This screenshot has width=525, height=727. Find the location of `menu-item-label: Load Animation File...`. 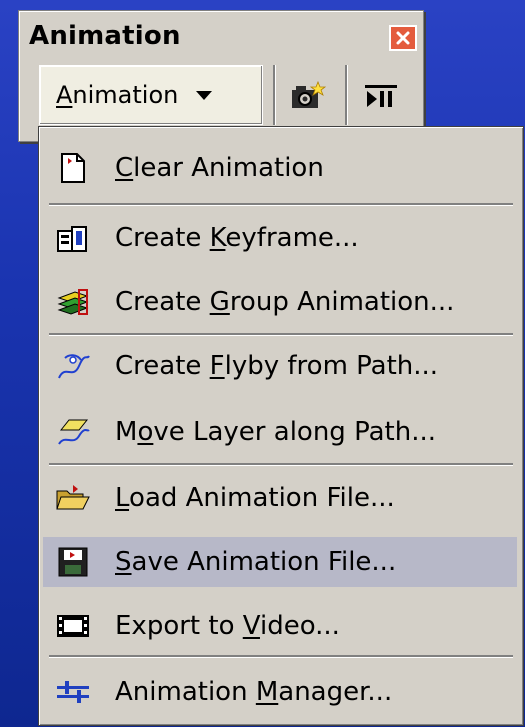

menu-item-label: Load Animation File... is located at coordinates (255, 498).